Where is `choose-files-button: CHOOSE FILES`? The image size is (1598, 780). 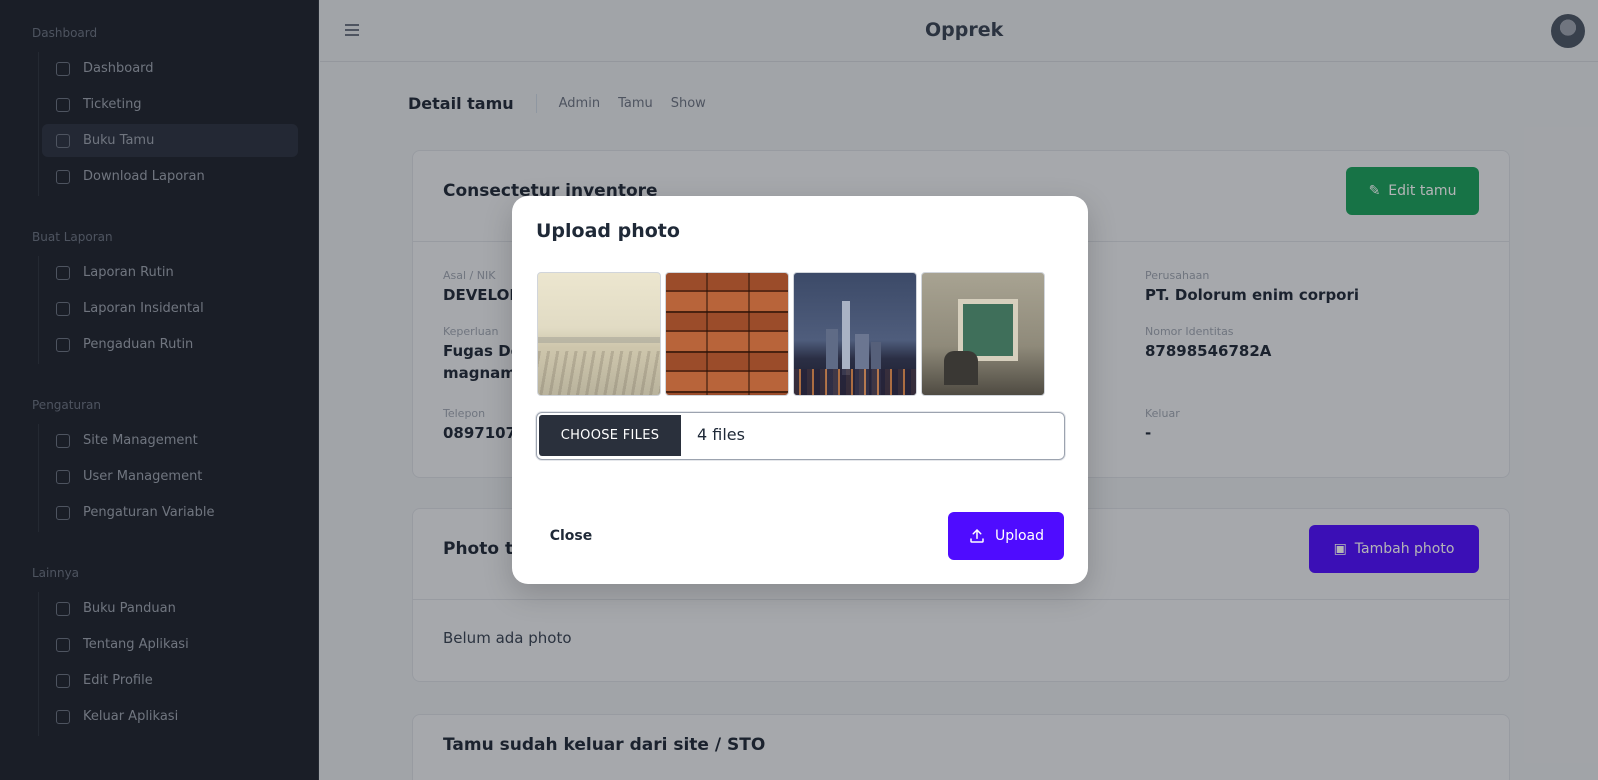
choose-files-button: CHOOSE FILES is located at coordinates (610, 435).